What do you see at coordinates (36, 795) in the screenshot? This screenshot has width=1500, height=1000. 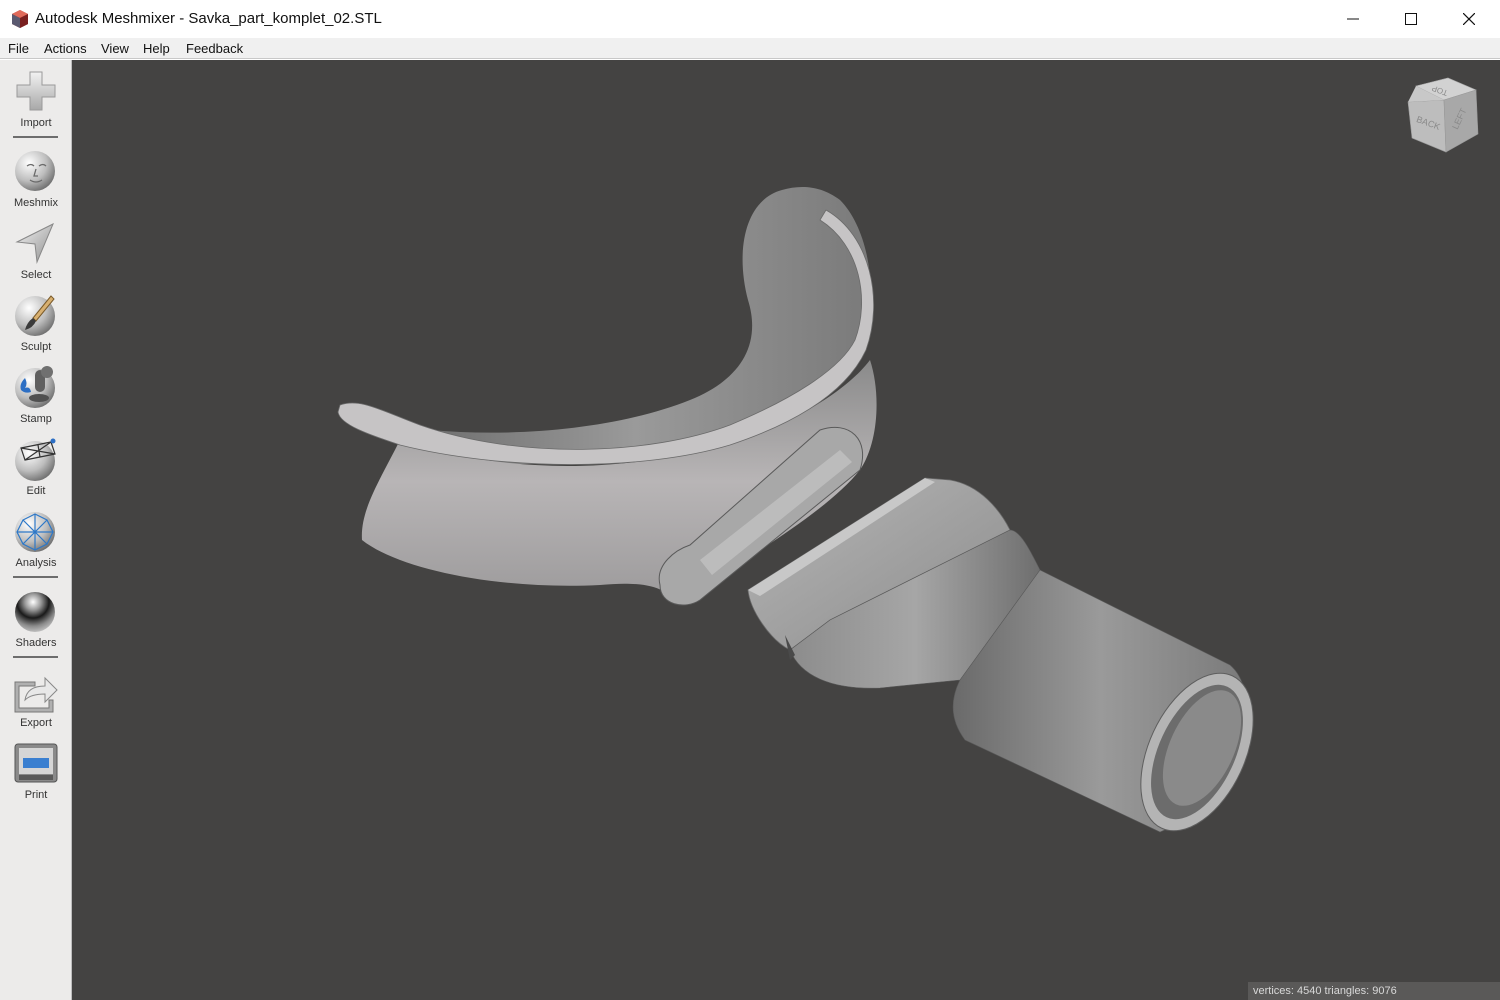 I see `print-label: Print` at bounding box center [36, 795].